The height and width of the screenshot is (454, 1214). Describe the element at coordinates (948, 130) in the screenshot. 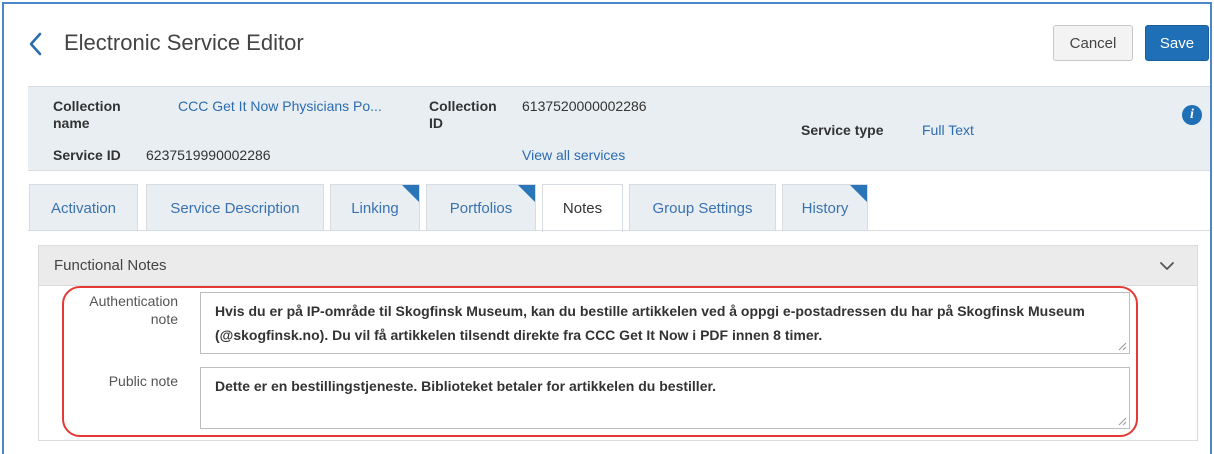

I see `service-type-link: Full Text` at that location.